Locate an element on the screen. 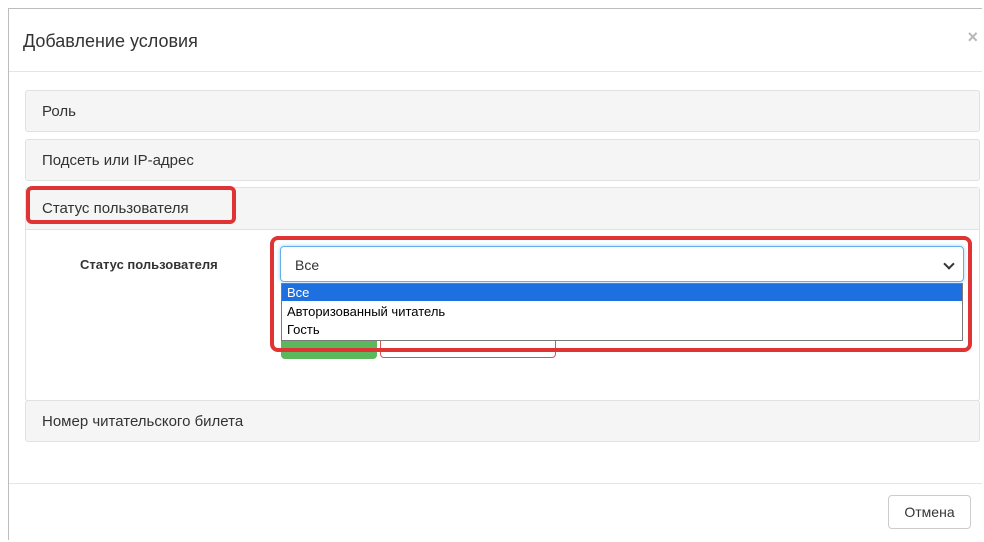 The height and width of the screenshot is (542, 984). accordion-item-label: Подсеть или IP-адрес is located at coordinates (118, 160).